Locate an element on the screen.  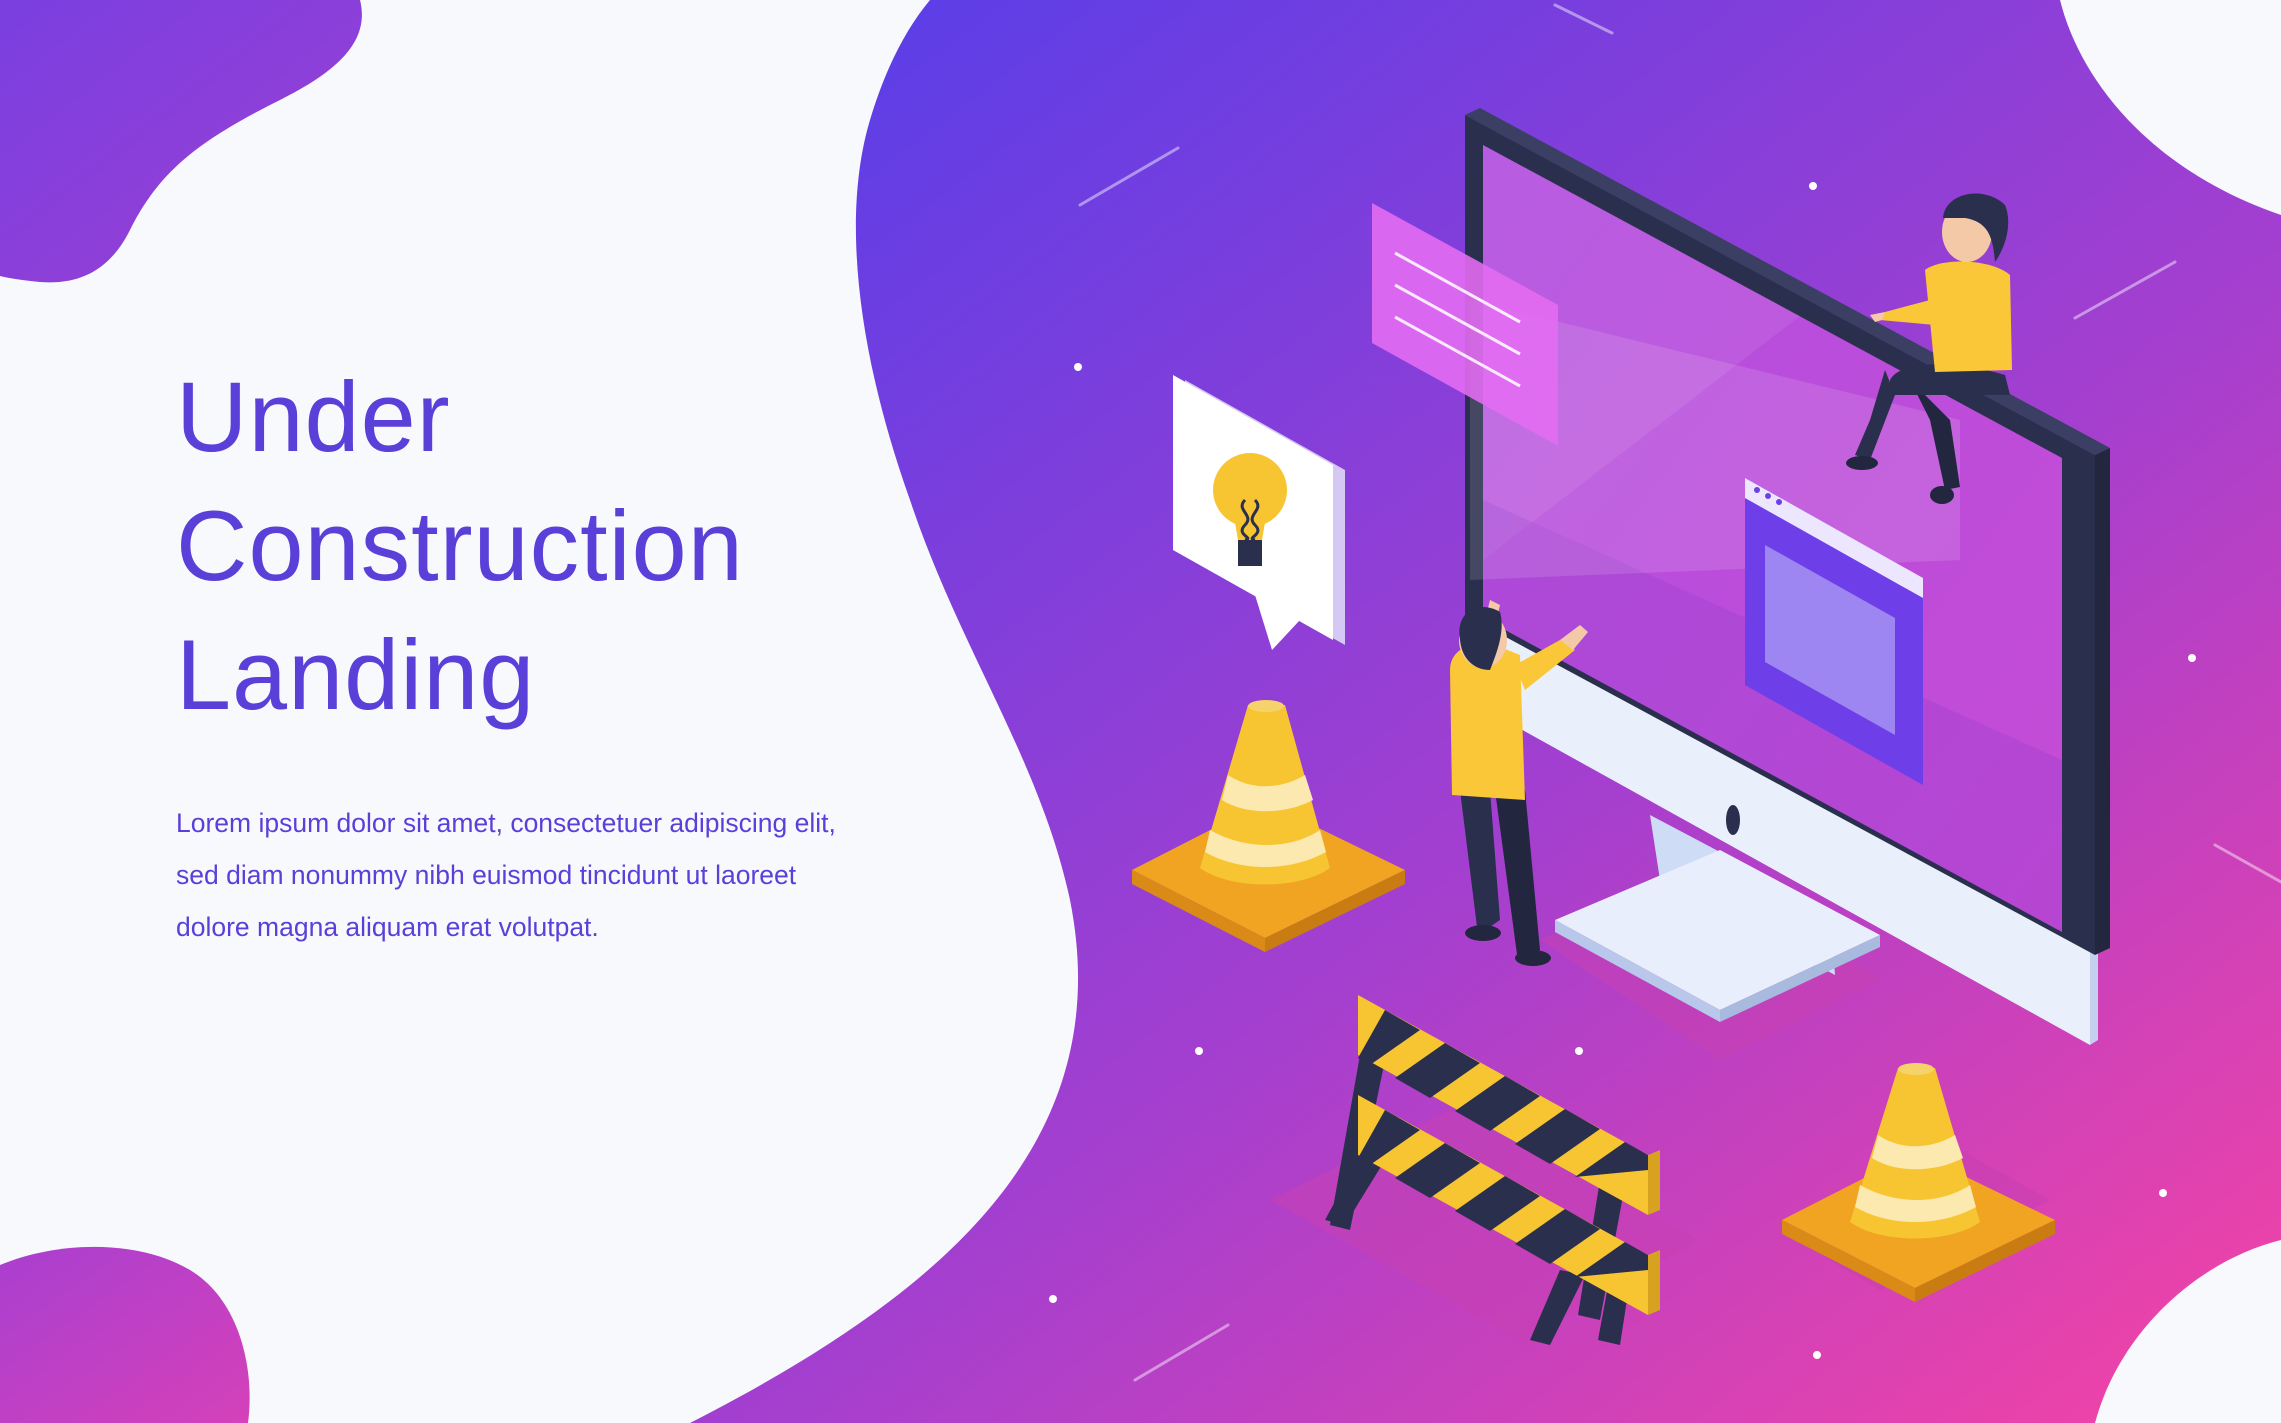
page-title: Under Construction Landing is located at coordinates (536, 545).